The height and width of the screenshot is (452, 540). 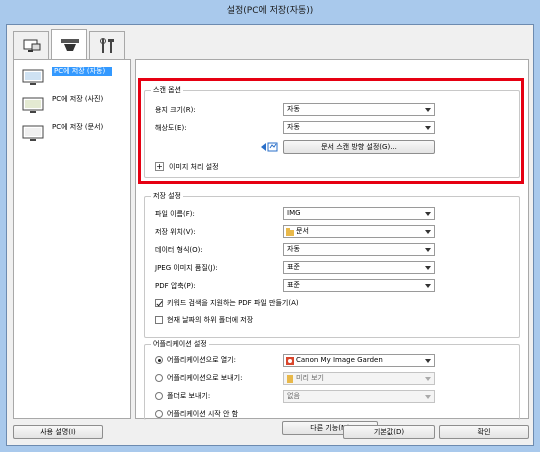 What do you see at coordinates (179, 250) in the screenshot?
I see `data-format-label: 데이터 형식(O):` at bounding box center [179, 250].